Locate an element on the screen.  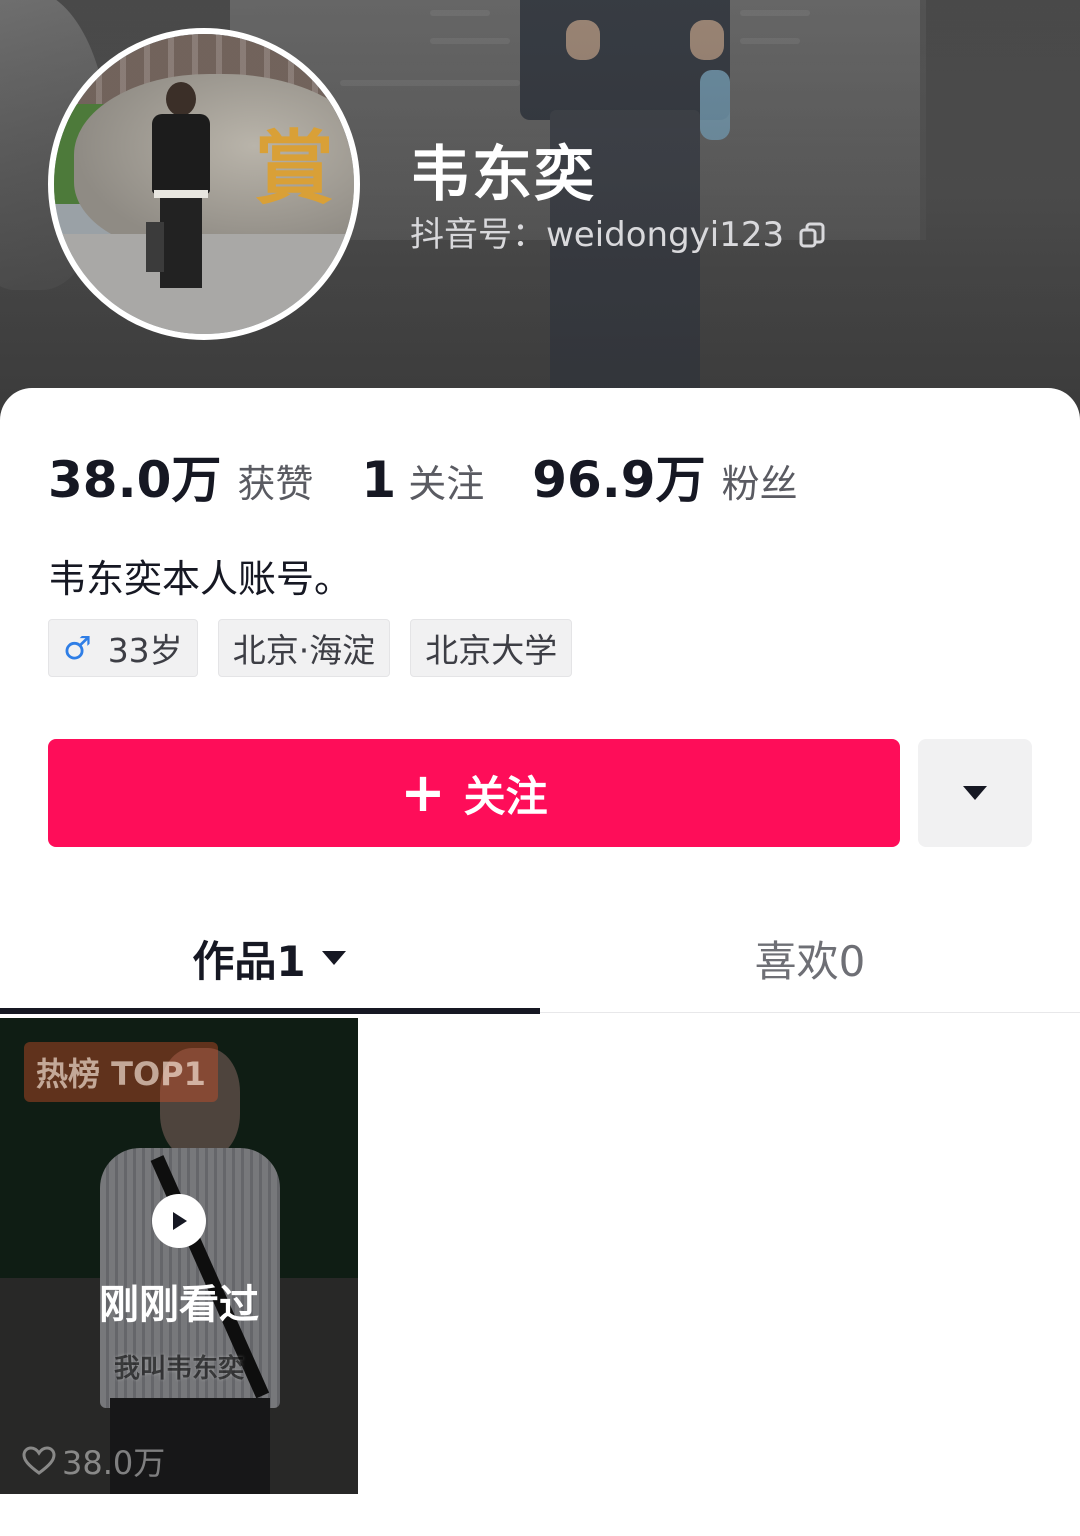
stat-likes: 38.0万 获赞 is located at coordinates (180, 476).